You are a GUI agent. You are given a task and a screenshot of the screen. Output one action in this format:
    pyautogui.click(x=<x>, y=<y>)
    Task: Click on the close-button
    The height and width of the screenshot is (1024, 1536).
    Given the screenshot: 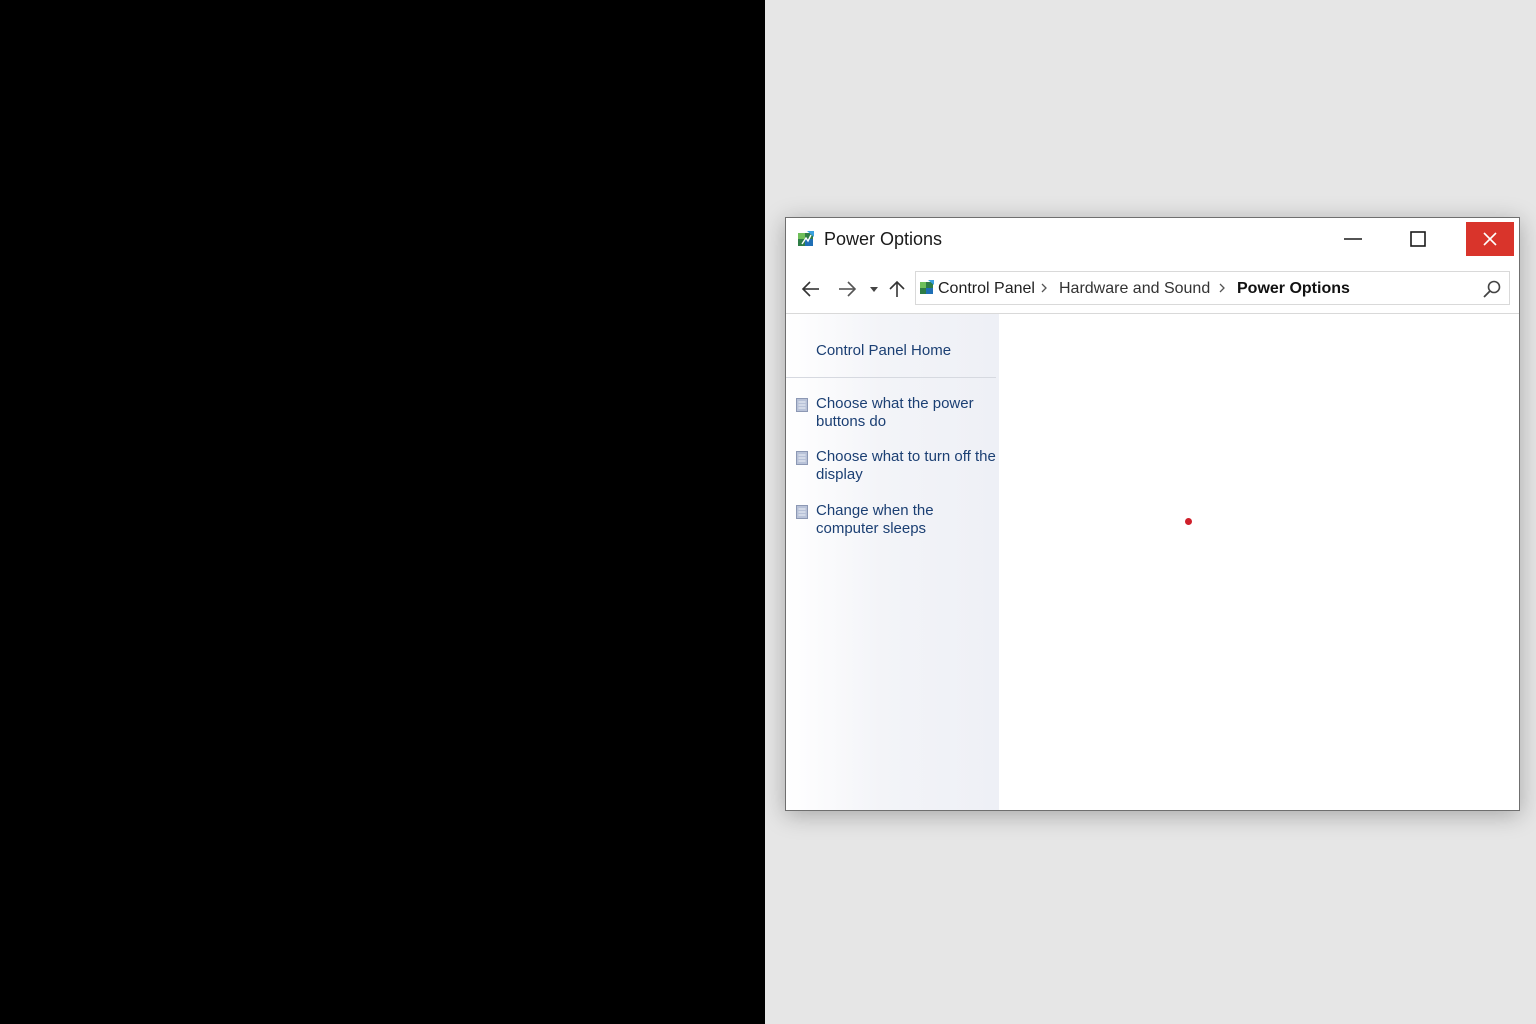 What is the action you would take?
    pyautogui.click(x=1490, y=239)
    